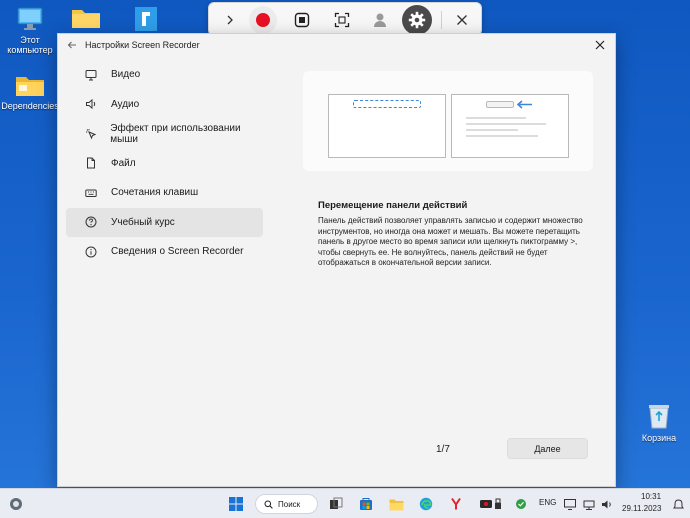 Image resolution: width=690 pixels, height=518 pixels. I want to click on nav-item-video: Видео, so click(164, 75).